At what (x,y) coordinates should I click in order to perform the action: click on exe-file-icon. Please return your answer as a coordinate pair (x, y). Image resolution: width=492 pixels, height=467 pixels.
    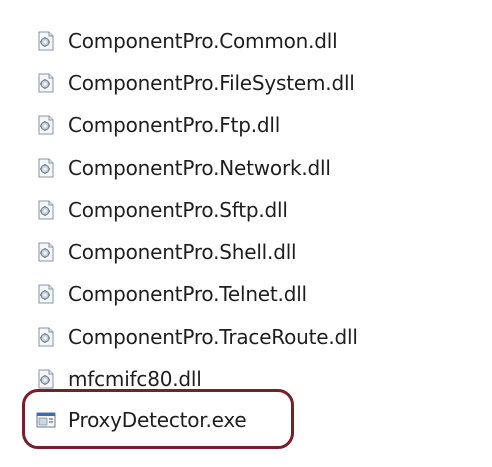
    Looking at the image, I should click on (46, 420).